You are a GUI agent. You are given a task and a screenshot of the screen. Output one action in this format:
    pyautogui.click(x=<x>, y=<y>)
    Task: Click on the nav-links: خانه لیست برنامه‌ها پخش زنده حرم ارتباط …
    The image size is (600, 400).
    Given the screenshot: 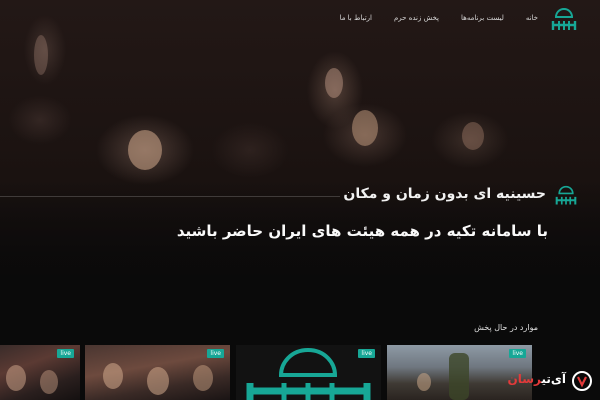 What is the action you would take?
    pyautogui.click(x=439, y=18)
    